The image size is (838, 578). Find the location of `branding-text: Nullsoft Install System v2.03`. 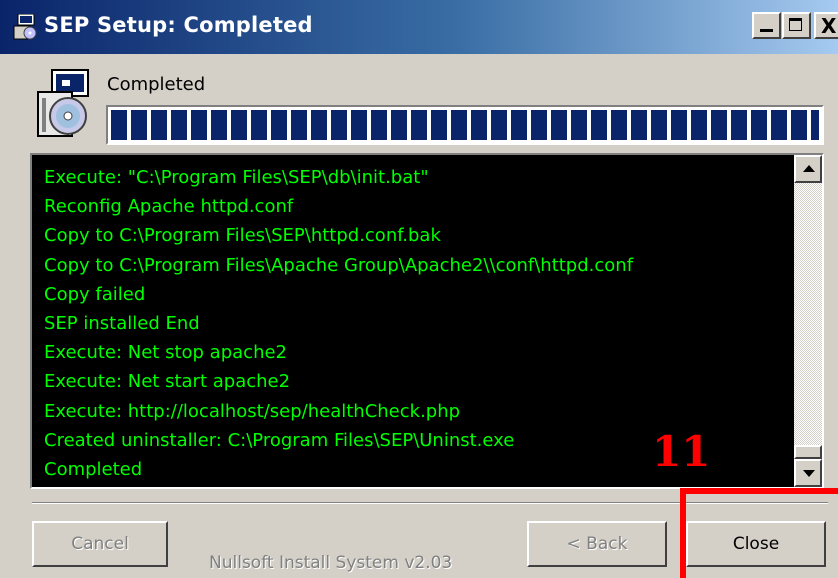

branding-text: Nullsoft Install System v2.03 is located at coordinates (331, 563).